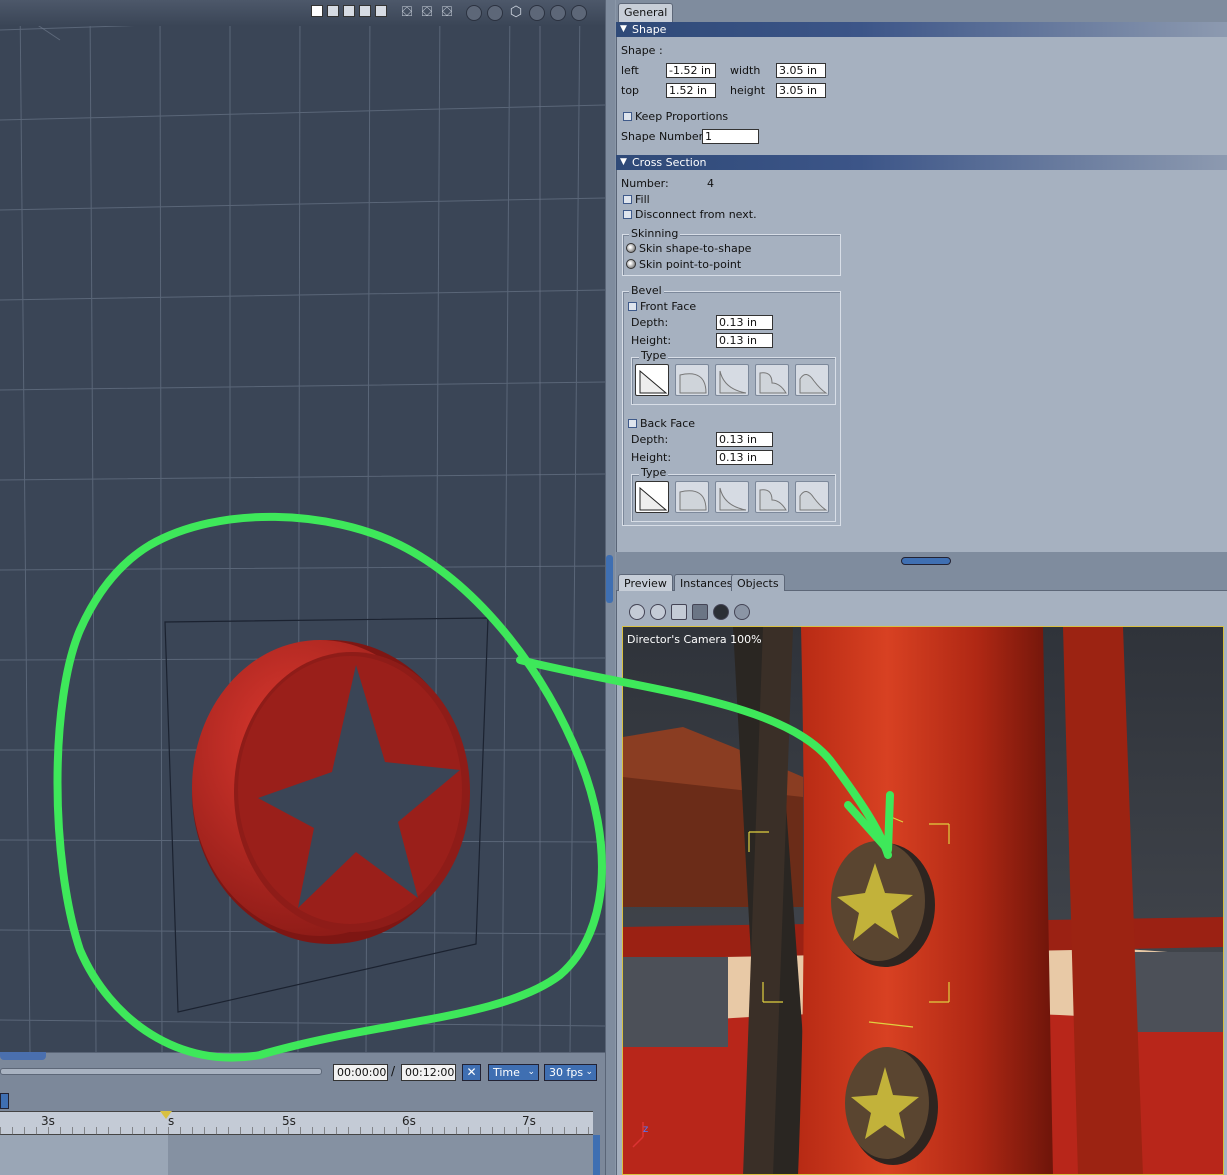  What do you see at coordinates (646, 12) in the screenshot?
I see `tab-general: General` at bounding box center [646, 12].